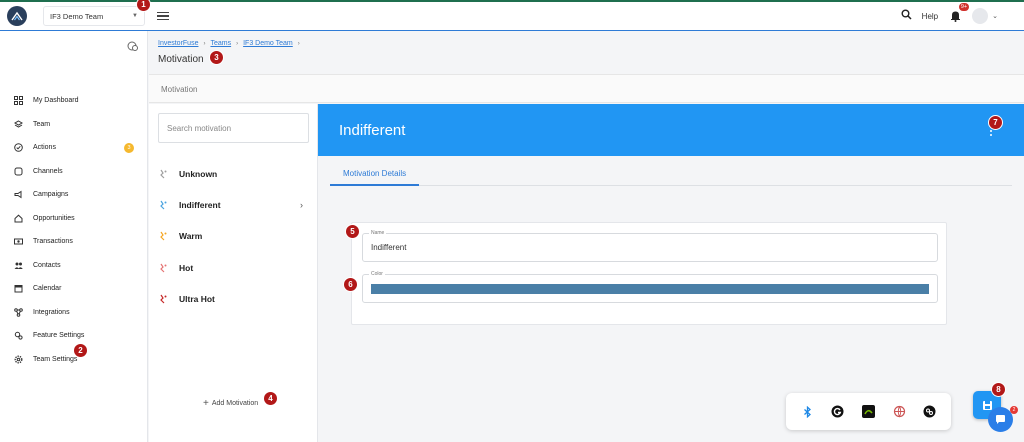 The image size is (1024, 442). I want to click on globe-icon, so click(899, 411).